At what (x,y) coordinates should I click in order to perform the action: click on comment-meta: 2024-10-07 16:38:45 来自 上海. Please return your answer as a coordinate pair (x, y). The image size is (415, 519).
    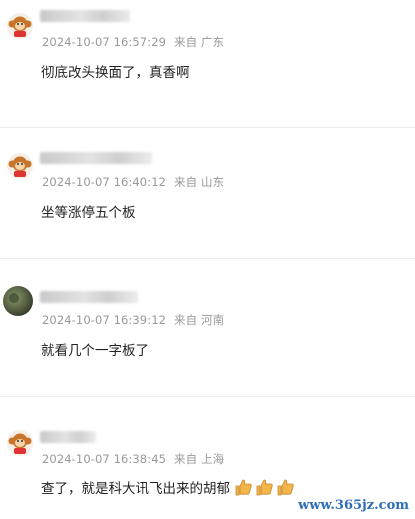
    Looking at the image, I should click on (133, 459).